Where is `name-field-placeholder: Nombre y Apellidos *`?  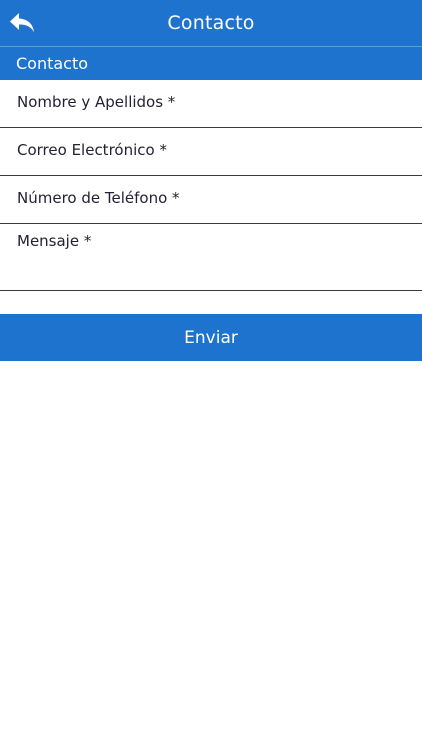
name-field-placeholder: Nombre y Apellidos * is located at coordinates (96, 102).